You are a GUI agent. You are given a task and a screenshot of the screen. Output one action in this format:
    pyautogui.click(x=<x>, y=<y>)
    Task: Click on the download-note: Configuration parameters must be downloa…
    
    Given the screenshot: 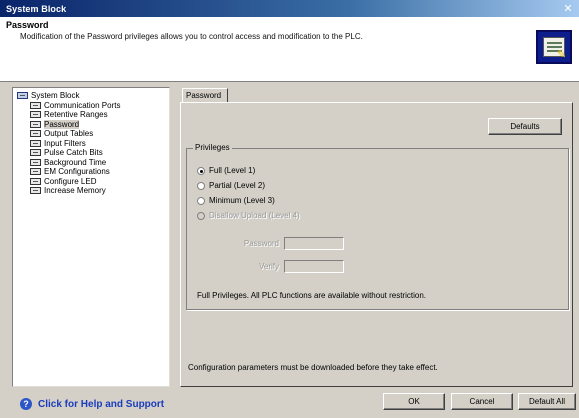 What is the action you would take?
    pyautogui.click(x=313, y=367)
    